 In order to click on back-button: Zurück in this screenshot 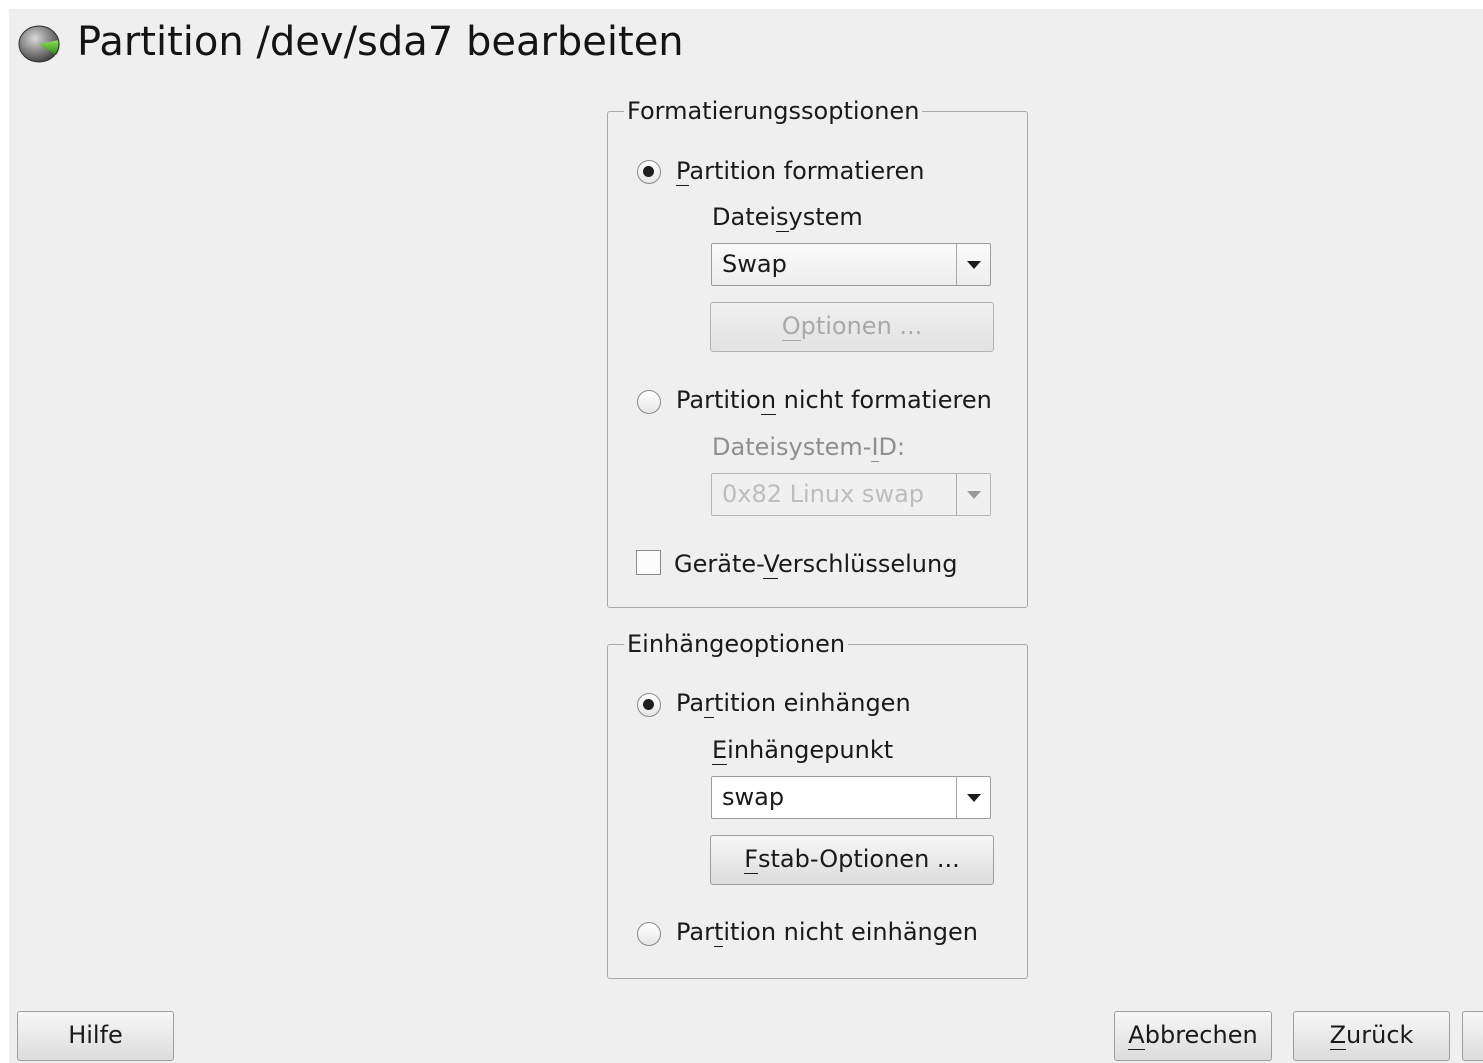, I will do `click(1371, 1036)`.